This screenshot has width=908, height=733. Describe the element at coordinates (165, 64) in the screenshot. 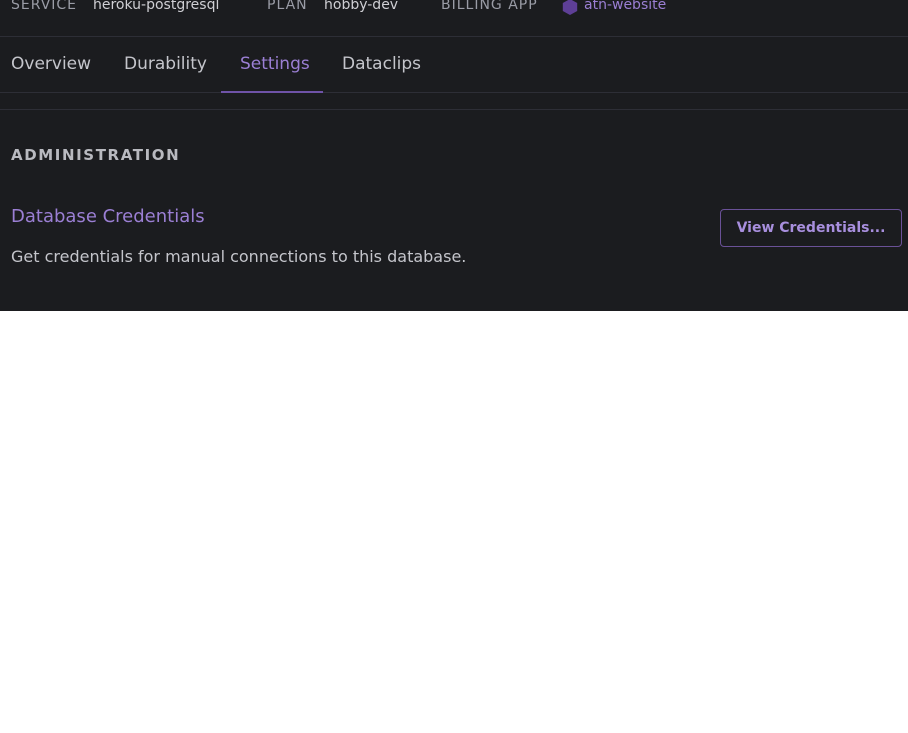

I see `tab-durability: Durability` at that location.